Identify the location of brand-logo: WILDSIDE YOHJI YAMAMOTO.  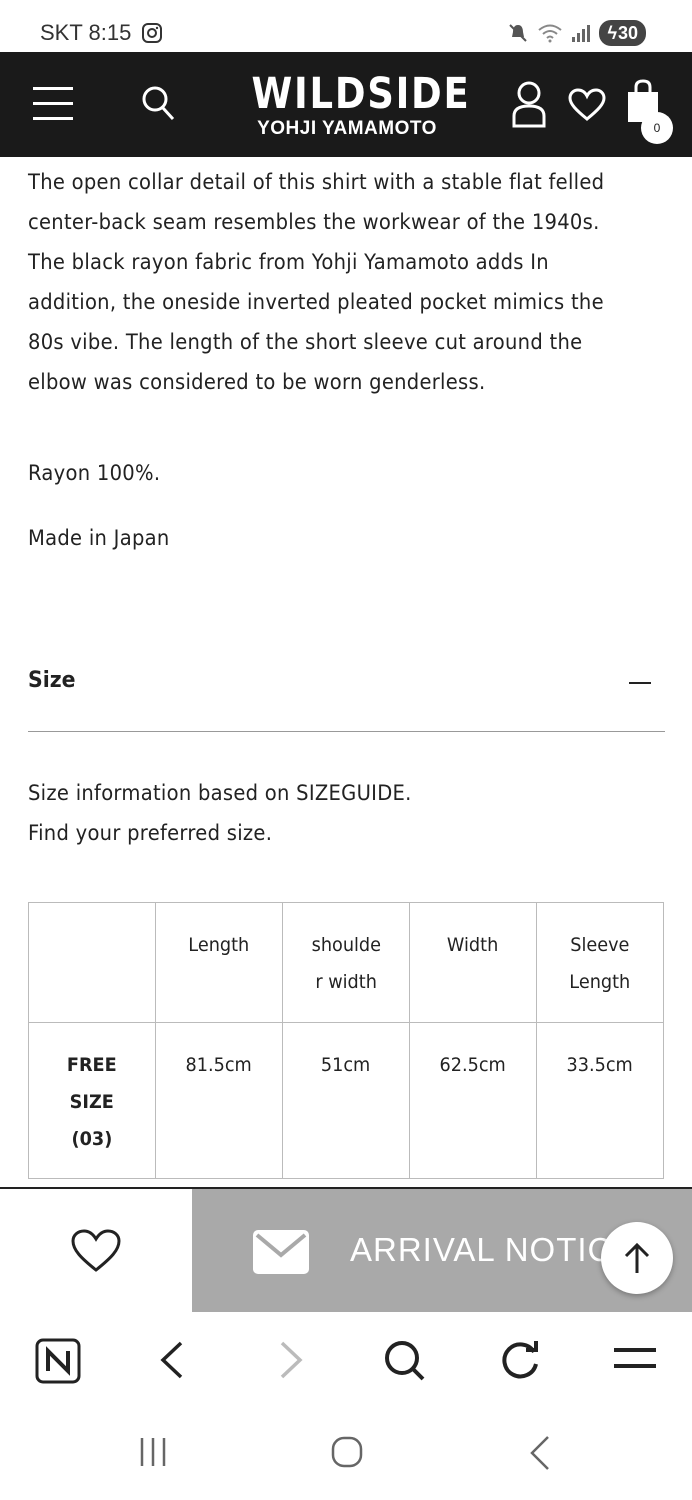
(353, 104).